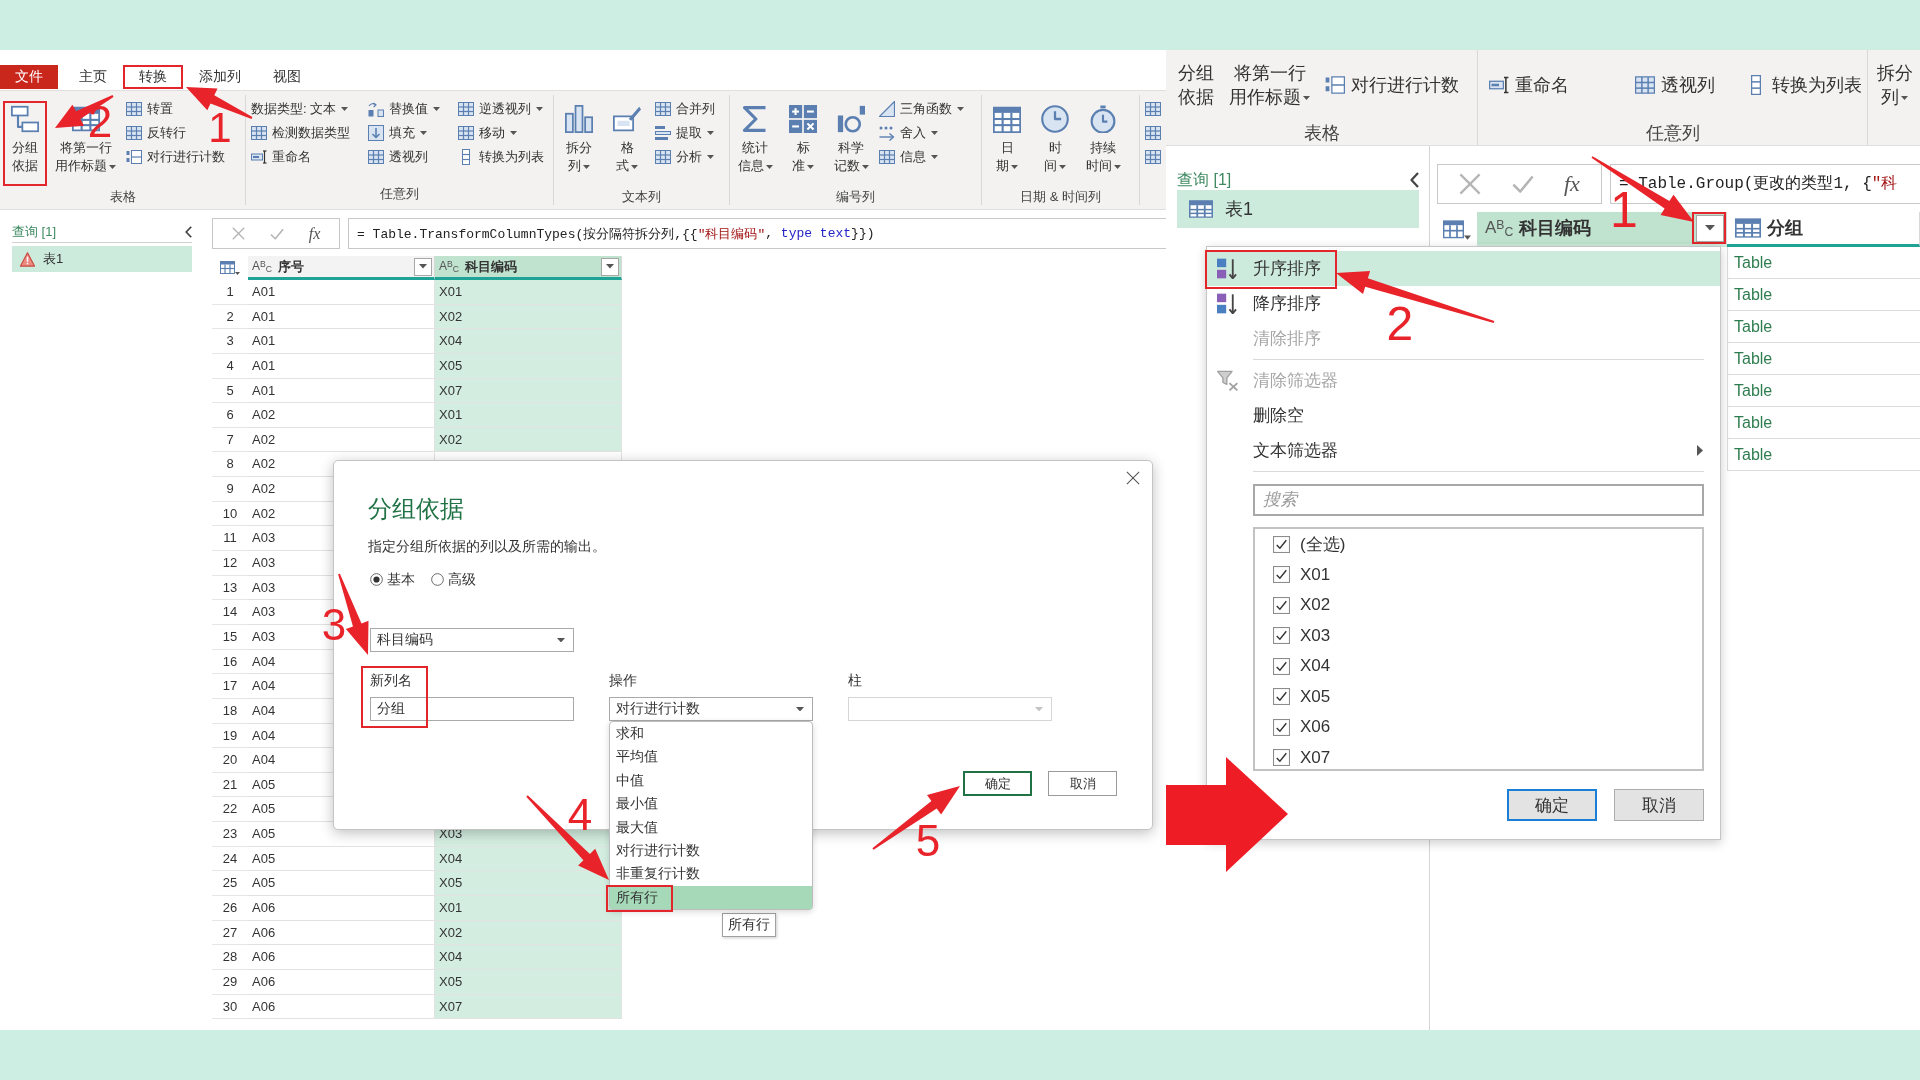  What do you see at coordinates (397, 133) in the screenshot?
I see `ribbon-button: 填充` at bounding box center [397, 133].